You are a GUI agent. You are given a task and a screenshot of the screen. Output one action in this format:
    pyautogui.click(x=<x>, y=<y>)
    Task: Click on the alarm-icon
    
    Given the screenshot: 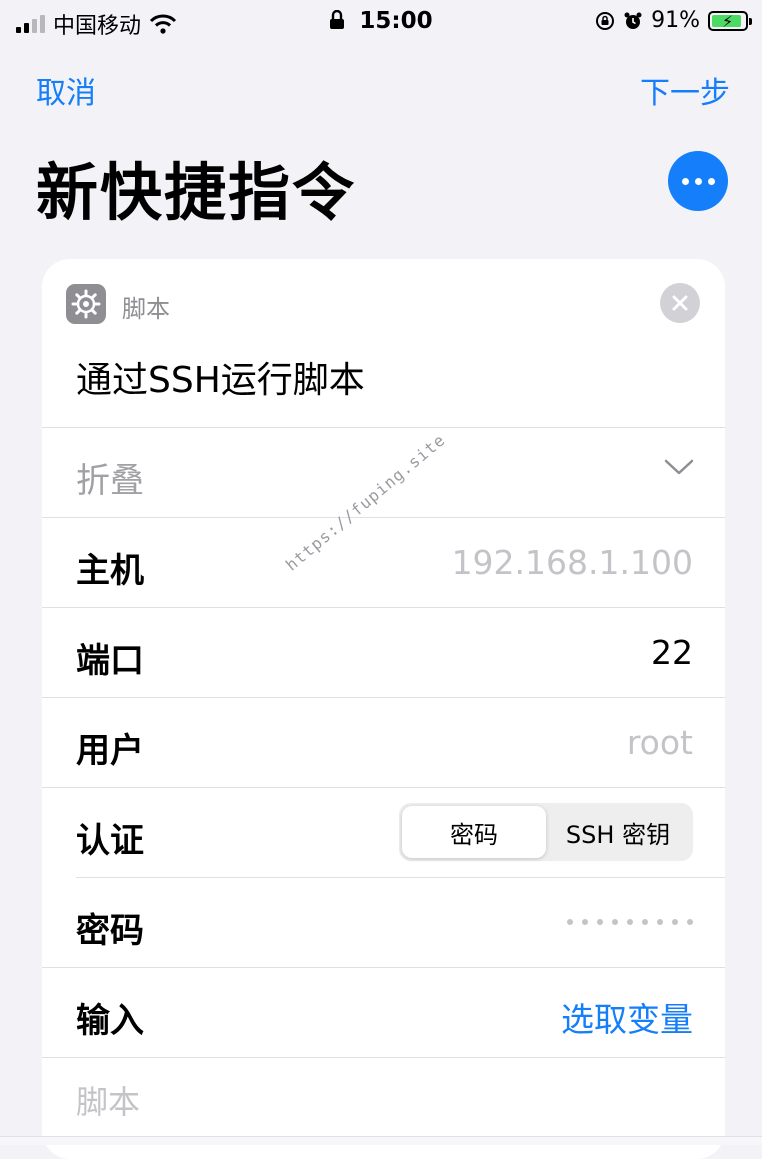 What is the action you would take?
    pyautogui.click(x=633, y=20)
    